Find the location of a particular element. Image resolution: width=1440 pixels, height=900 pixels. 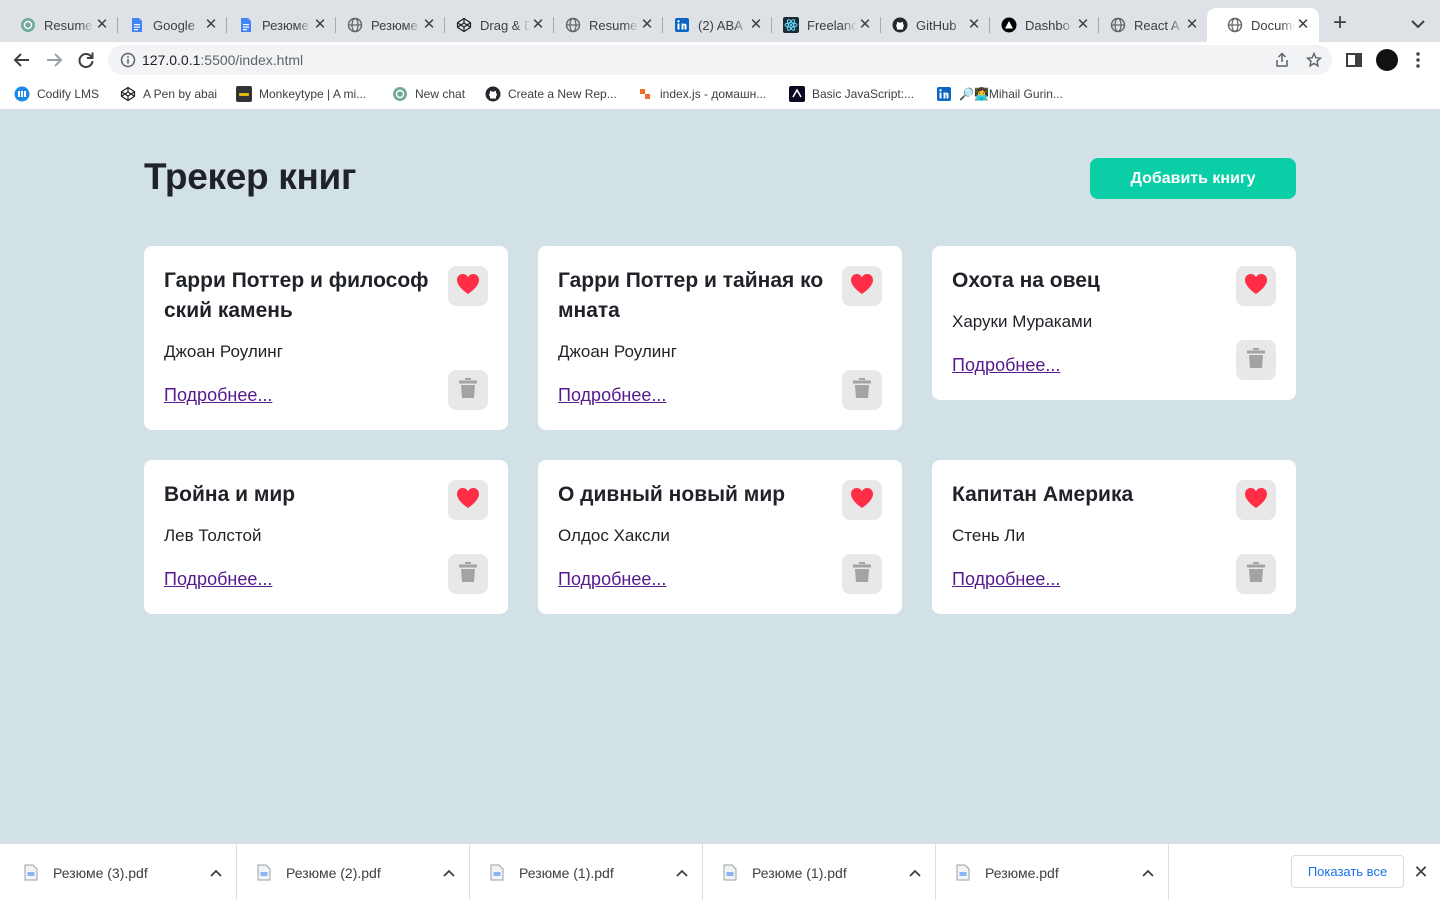

forward-icon is located at coordinates (54, 60).